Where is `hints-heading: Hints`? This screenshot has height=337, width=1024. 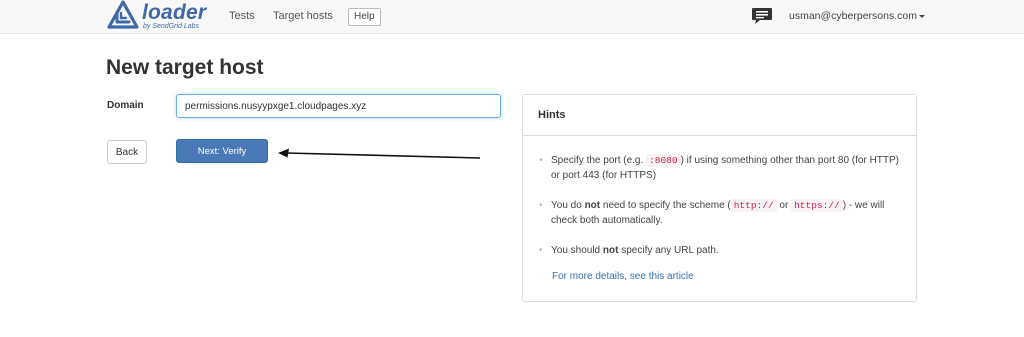 hints-heading: Hints is located at coordinates (719, 115).